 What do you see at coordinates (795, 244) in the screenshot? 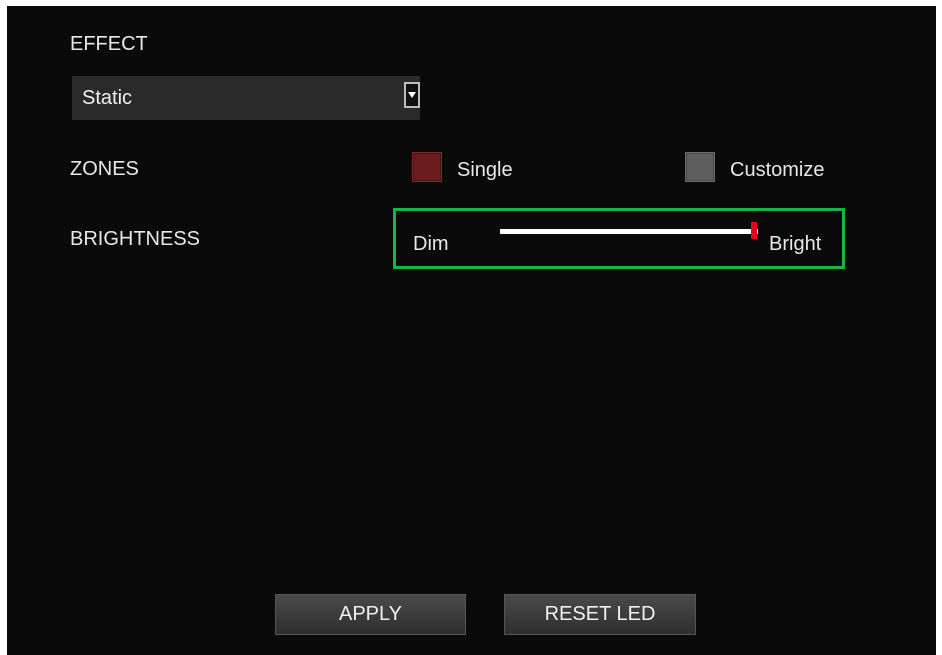
I see `brightness-max-label: Bright` at bounding box center [795, 244].